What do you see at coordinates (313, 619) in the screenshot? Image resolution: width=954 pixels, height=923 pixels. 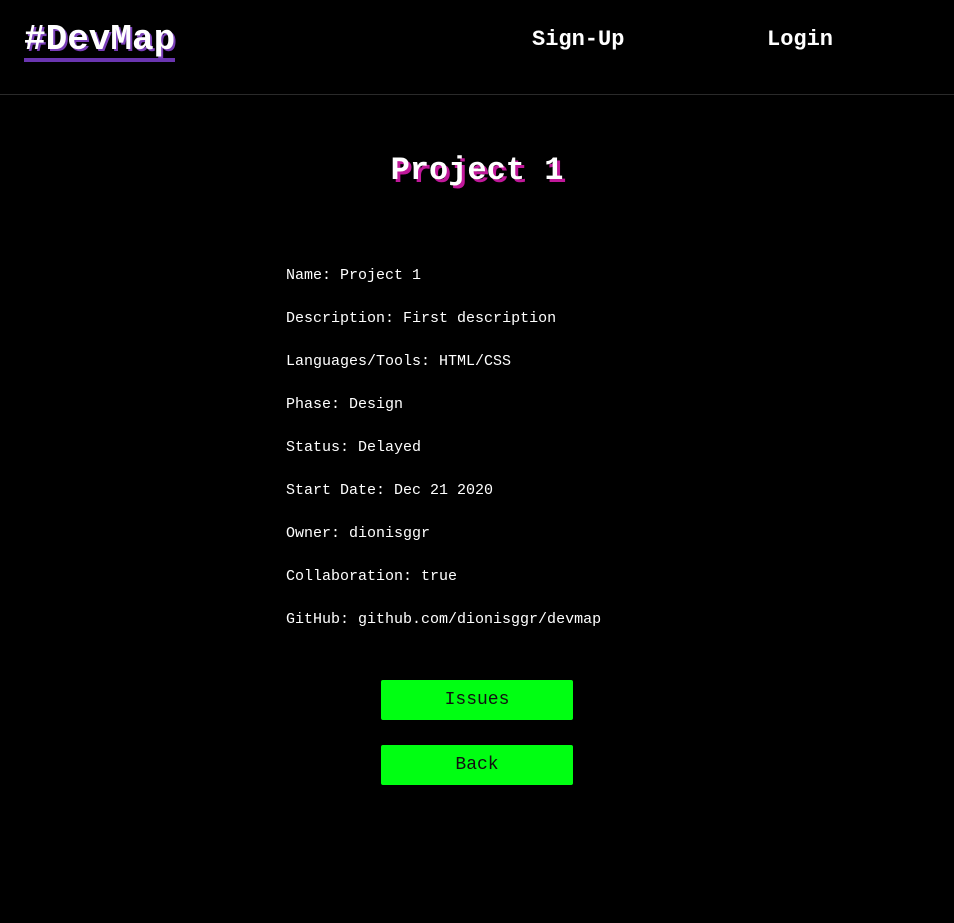 I see `detail-label: GitHub` at bounding box center [313, 619].